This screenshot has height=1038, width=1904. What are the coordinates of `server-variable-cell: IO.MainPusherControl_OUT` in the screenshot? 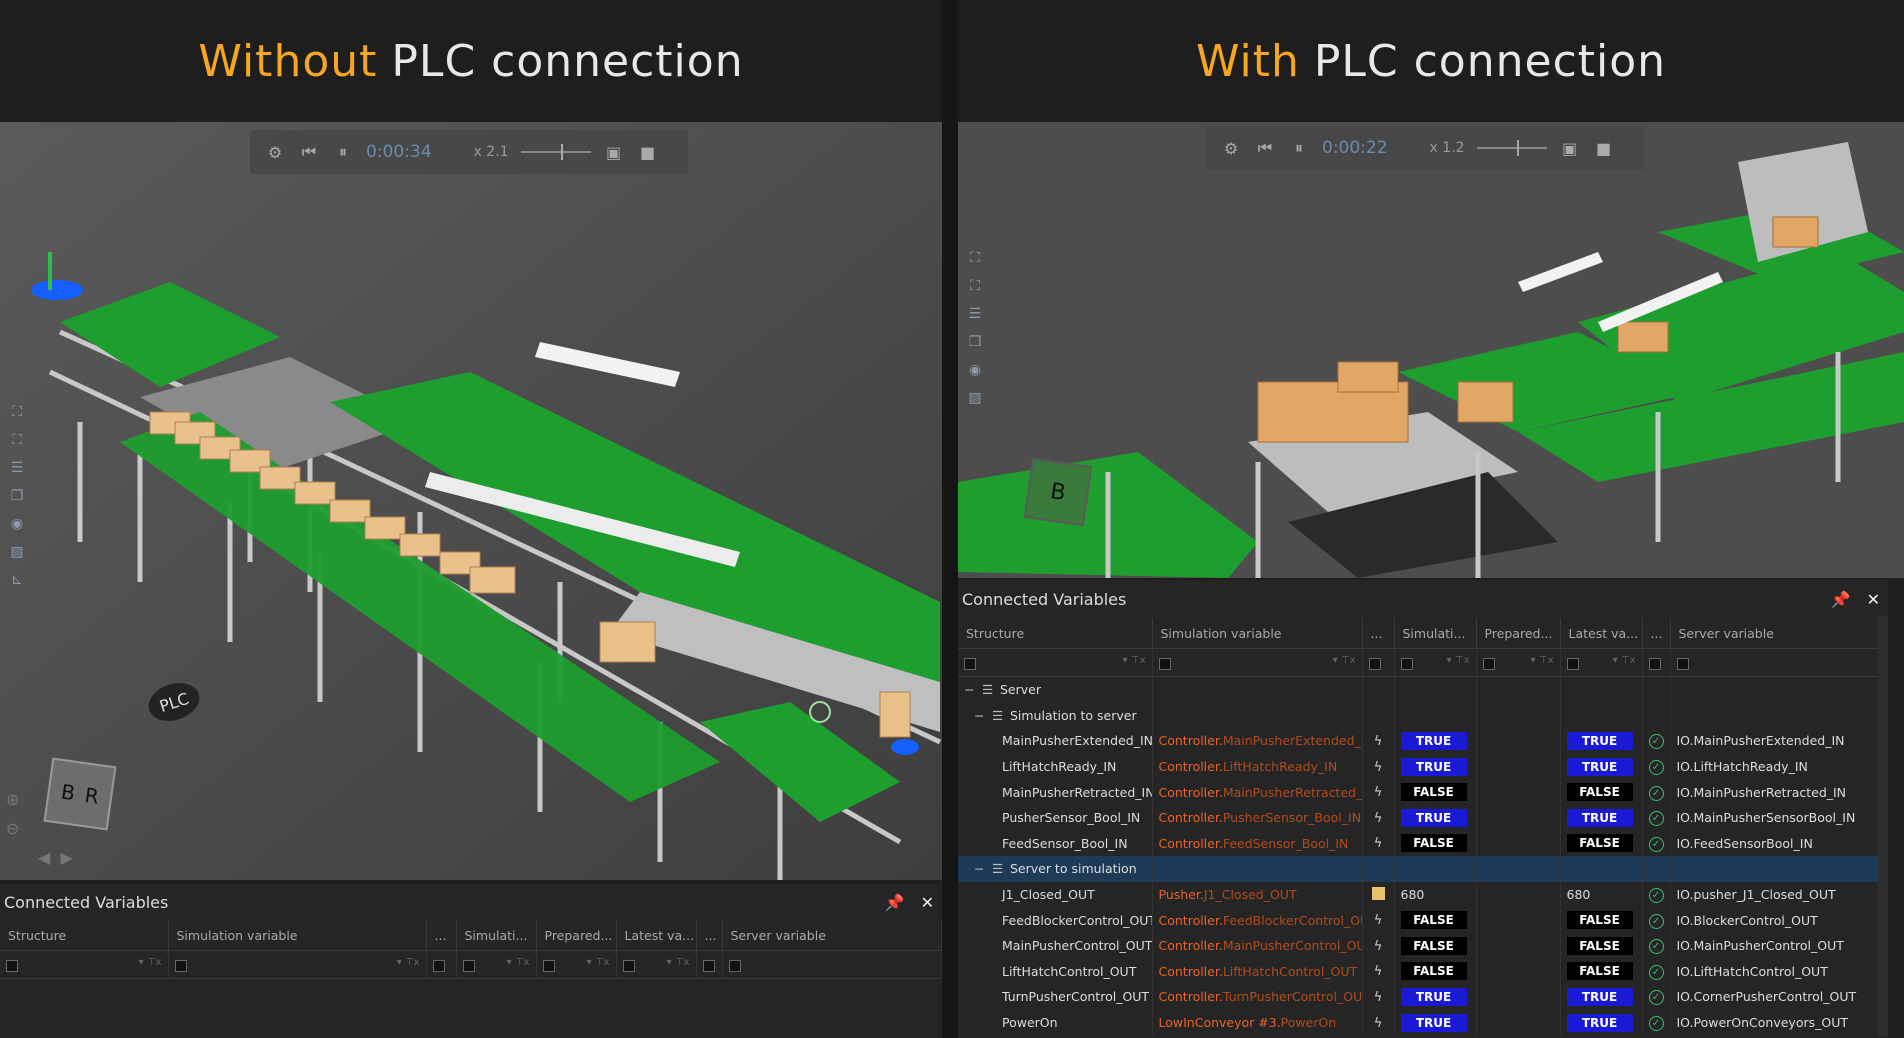 It's located at (1779, 945).